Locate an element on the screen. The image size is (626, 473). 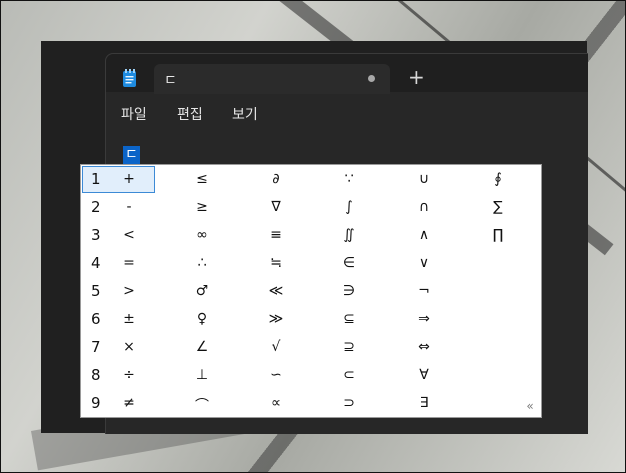
candidate-symbol: ∵ is located at coordinates (349, 179).